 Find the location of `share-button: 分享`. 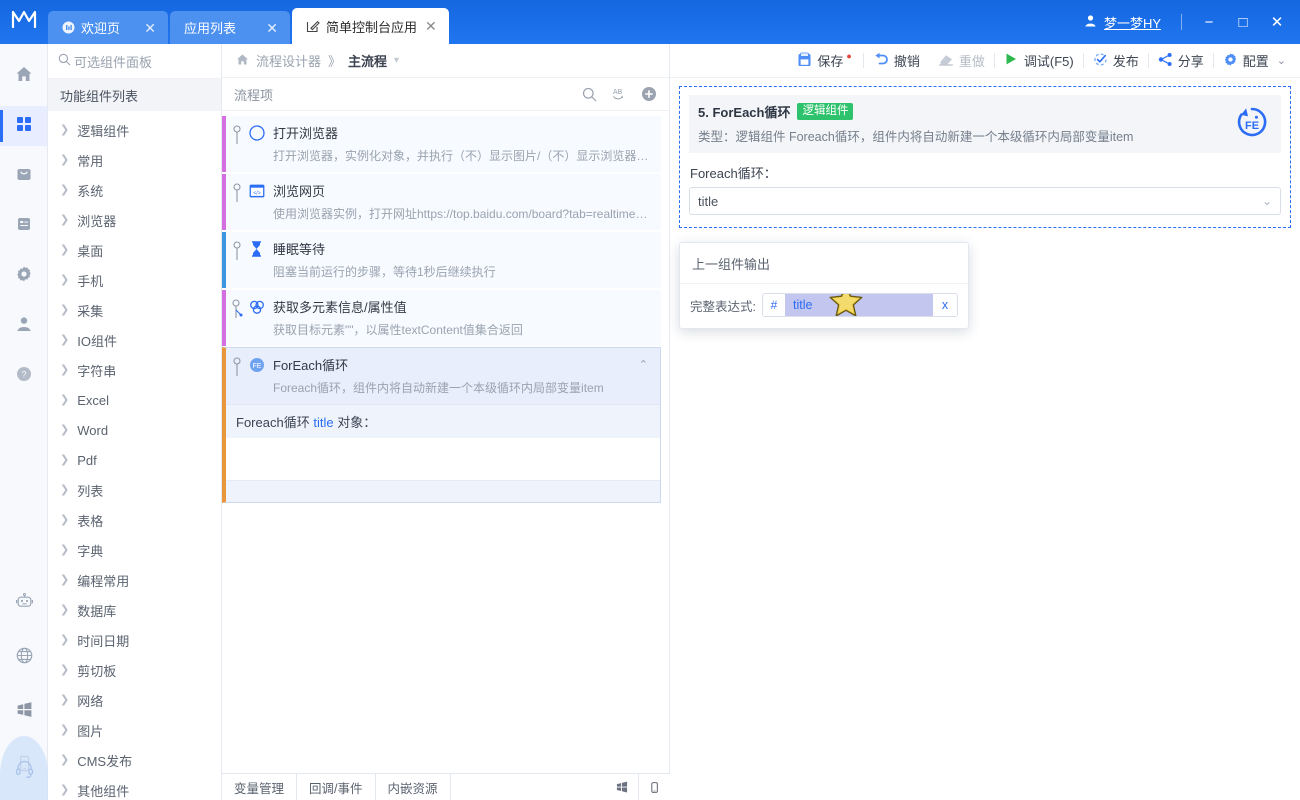

share-button: 分享 is located at coordinates (1181, 60).